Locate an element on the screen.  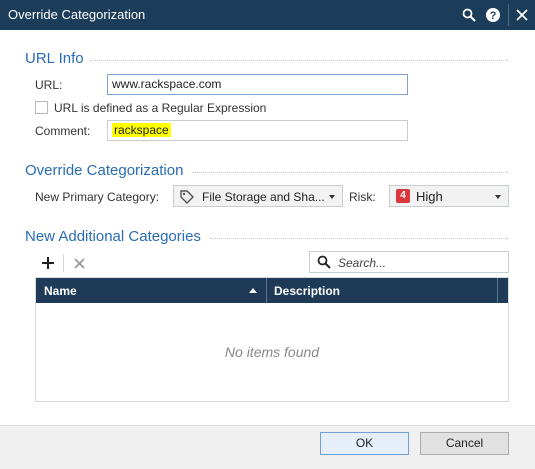
toolbar-separator is located at coordinates (63, 263).